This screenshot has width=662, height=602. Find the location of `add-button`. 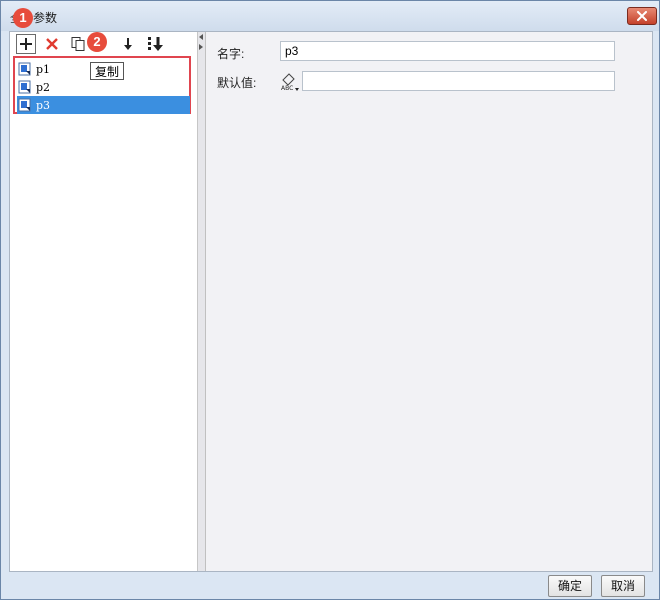

add-button is located at coordinates (26, 44).